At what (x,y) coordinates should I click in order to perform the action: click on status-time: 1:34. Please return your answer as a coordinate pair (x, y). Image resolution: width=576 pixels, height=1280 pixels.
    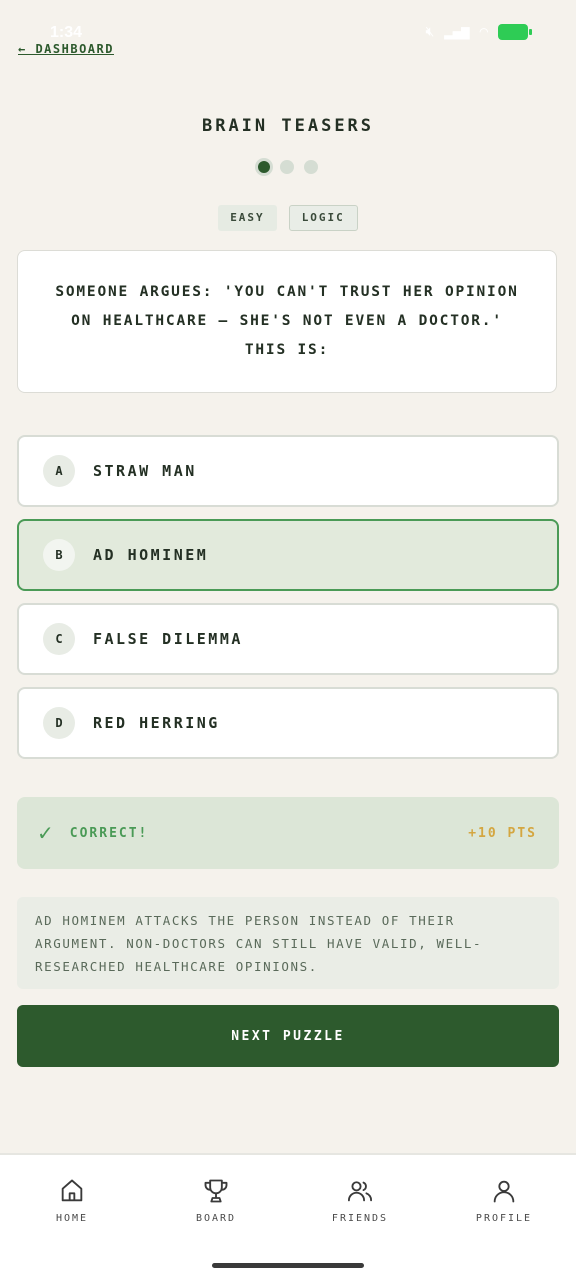
    Looking at the image, I should click on (66, 32).